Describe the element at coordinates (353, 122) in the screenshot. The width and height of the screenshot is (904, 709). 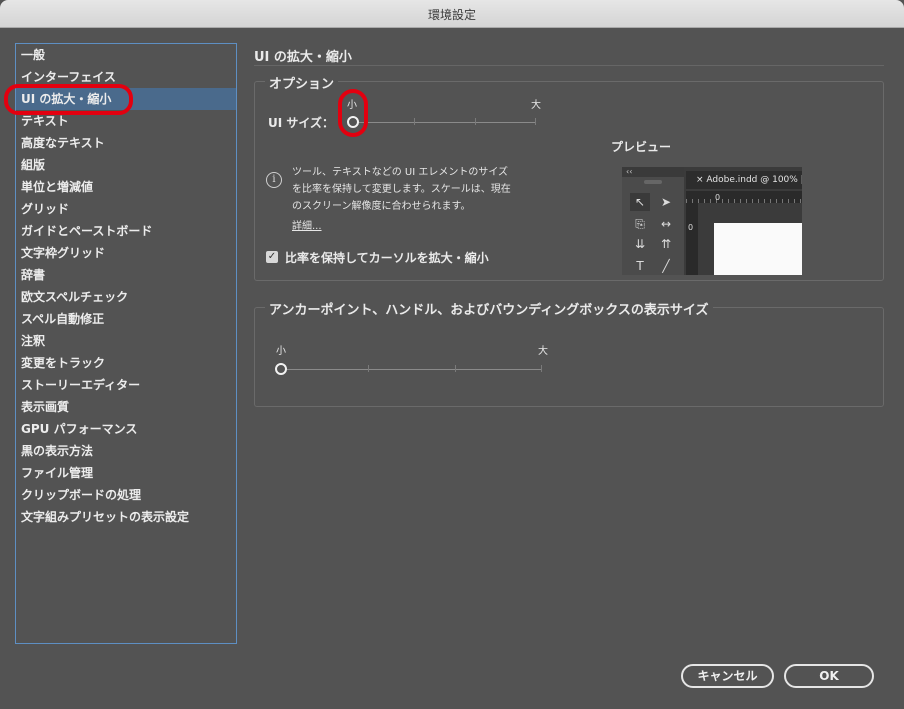
I see `ui-size-slider-thumb` at that location.